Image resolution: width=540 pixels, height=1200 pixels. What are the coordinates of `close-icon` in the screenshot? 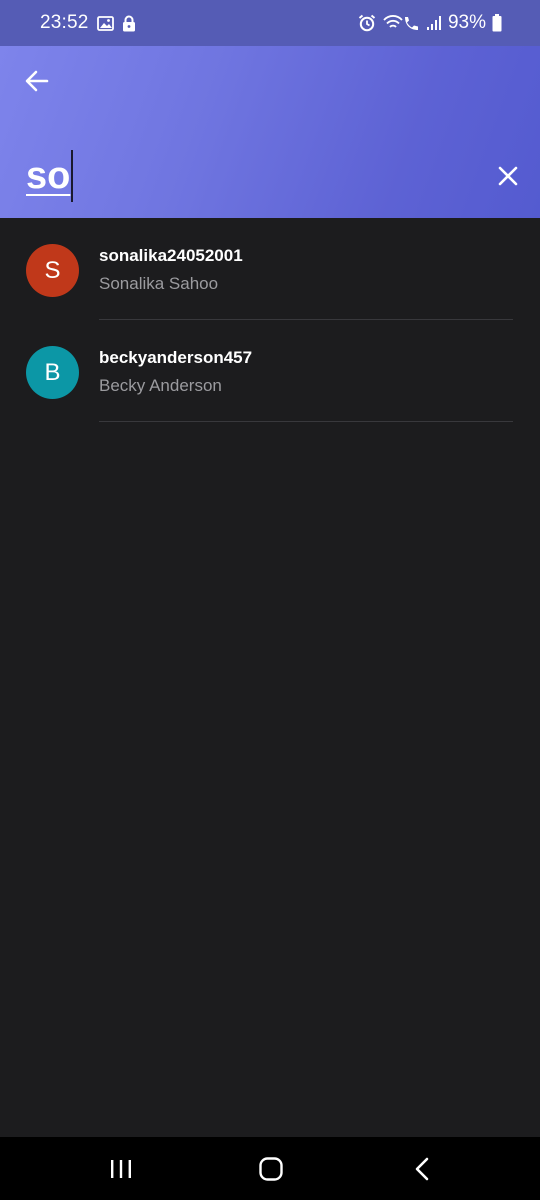 It's located at (508, 176).